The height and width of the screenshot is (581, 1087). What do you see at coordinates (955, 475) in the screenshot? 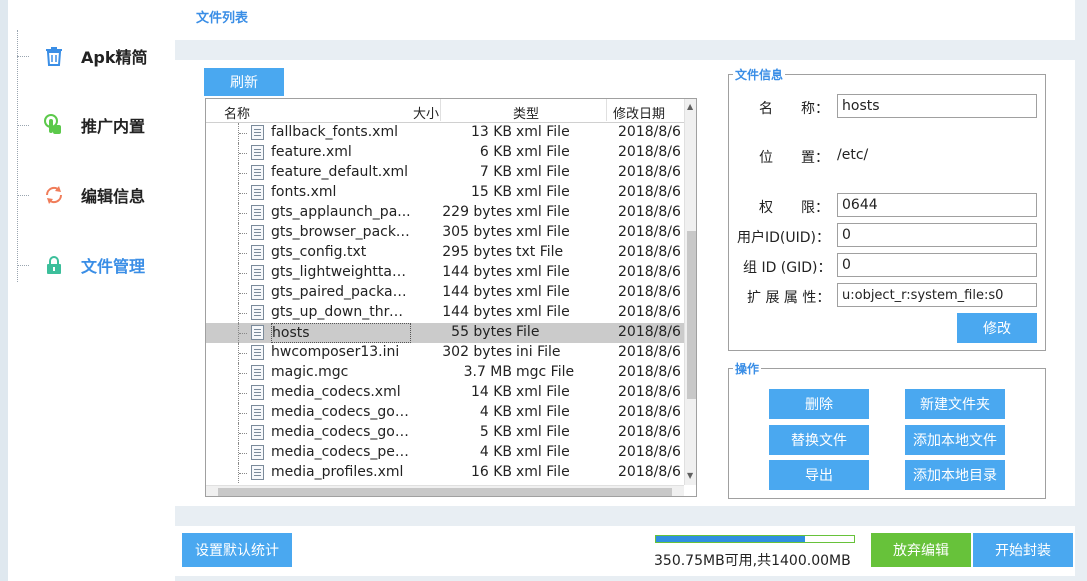
I see `add-local-dir-button: 添加本地目录` at bounding box center [955, 475].